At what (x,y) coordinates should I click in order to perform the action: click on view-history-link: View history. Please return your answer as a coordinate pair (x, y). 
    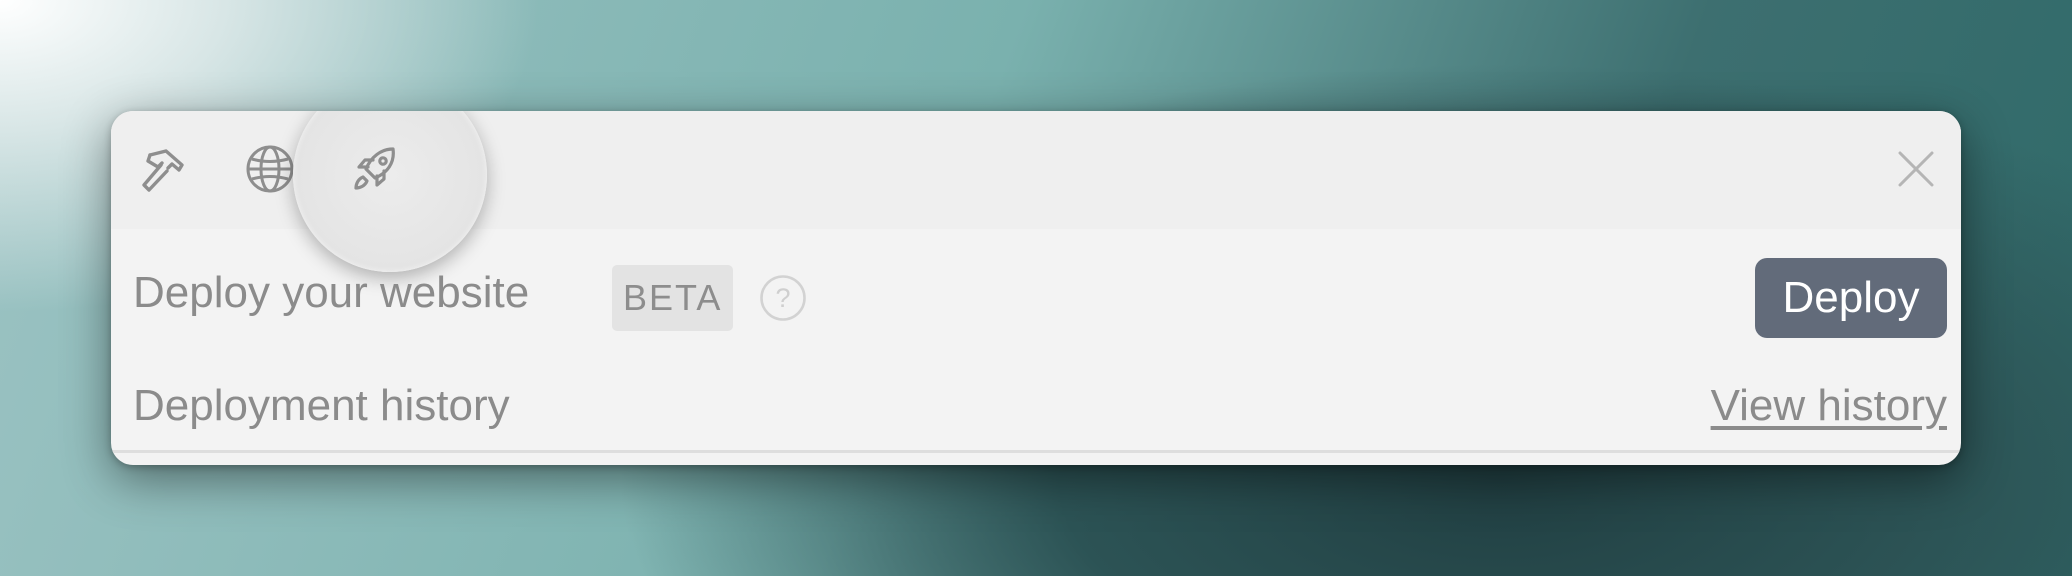
    Looking at the image, I should click on (1829, 406).